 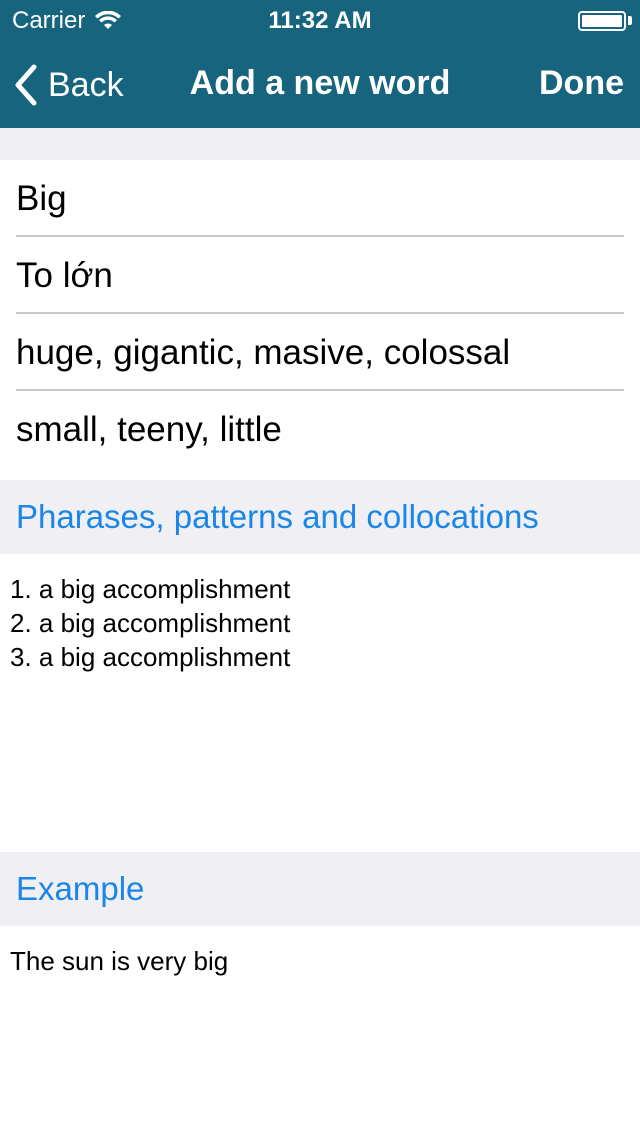 I want to click on status-time: 11:32 AM, so click(x=320, y=20).